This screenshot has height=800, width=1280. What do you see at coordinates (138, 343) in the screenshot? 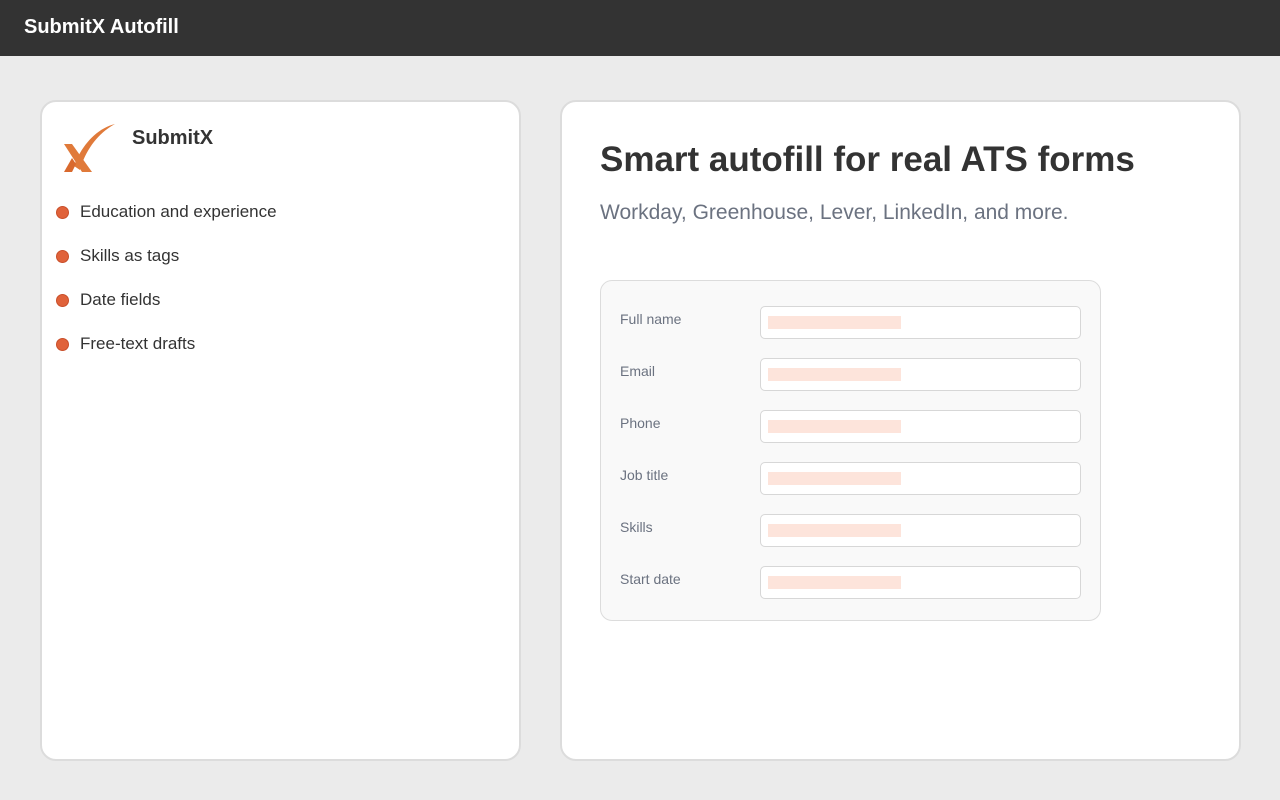
I see `feature-label: Free-text drafts` at bounding box center [138, 343].